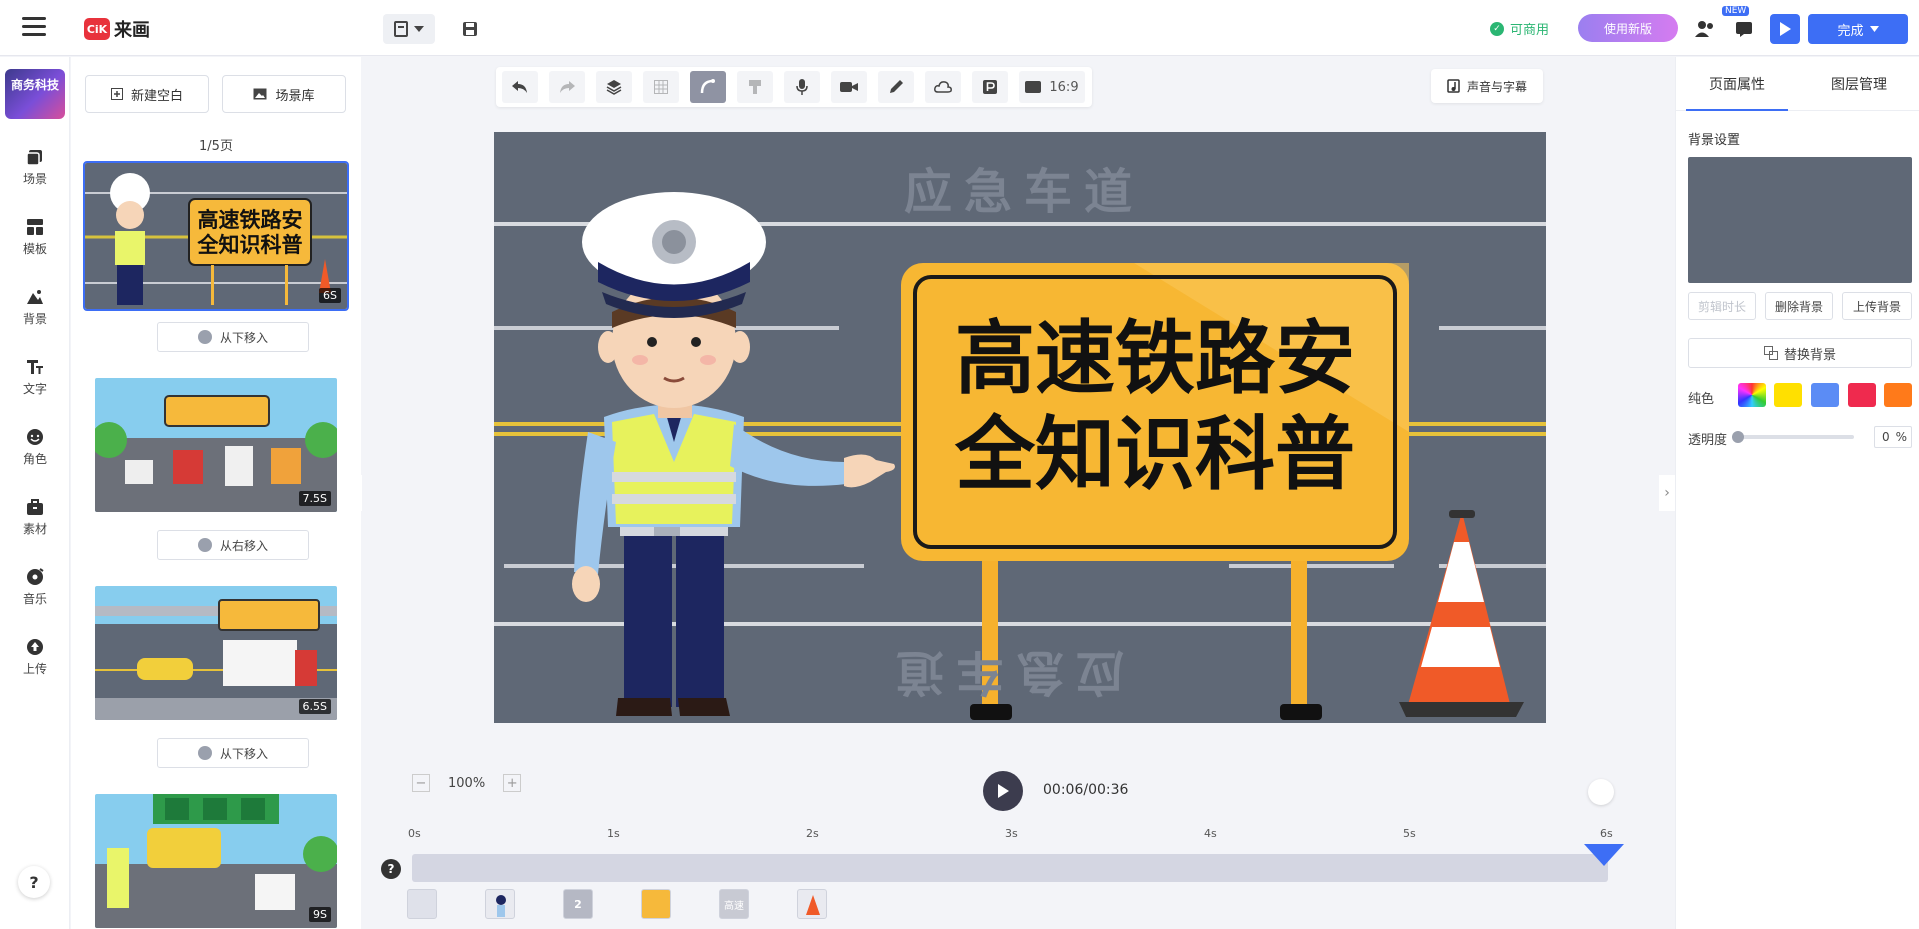 This screenshot has width=1919, height=929. What do you see at coordinates (755, 87) in the screenshot?
I see `brush-button` at bounding box center [755, 87].